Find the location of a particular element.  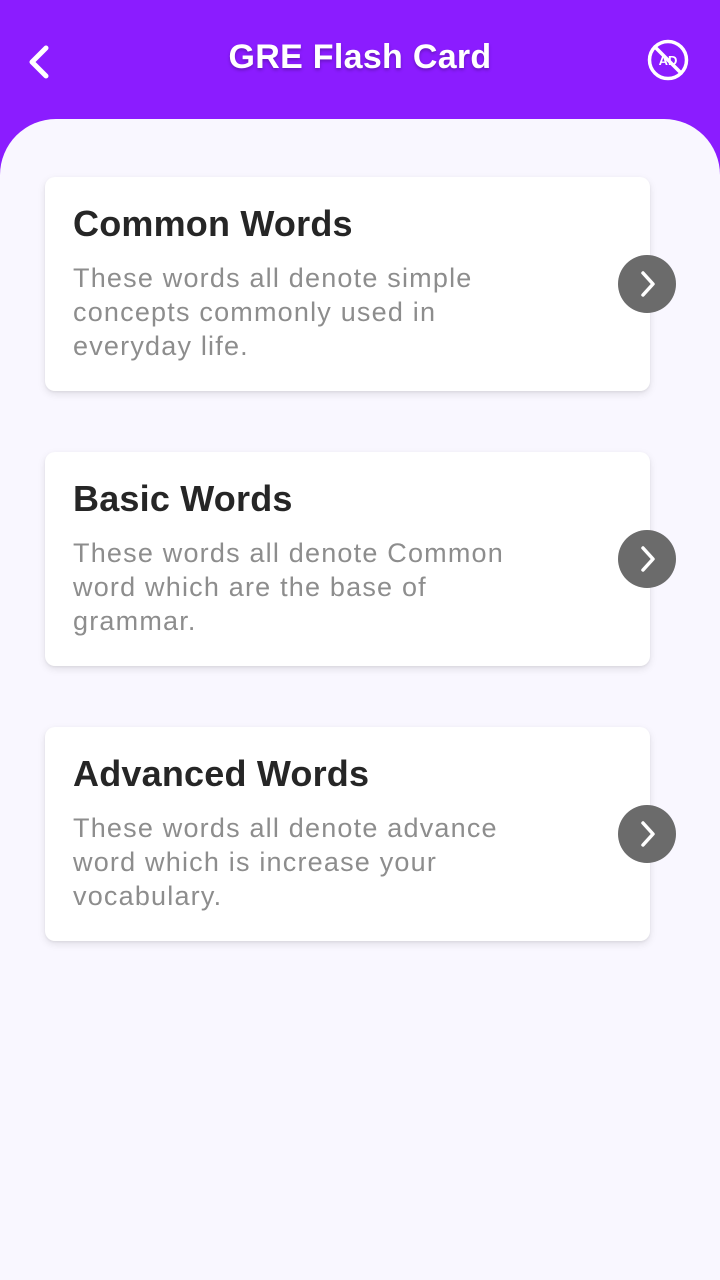

no-ads-icon: AD is located at coordinates (668, 60).